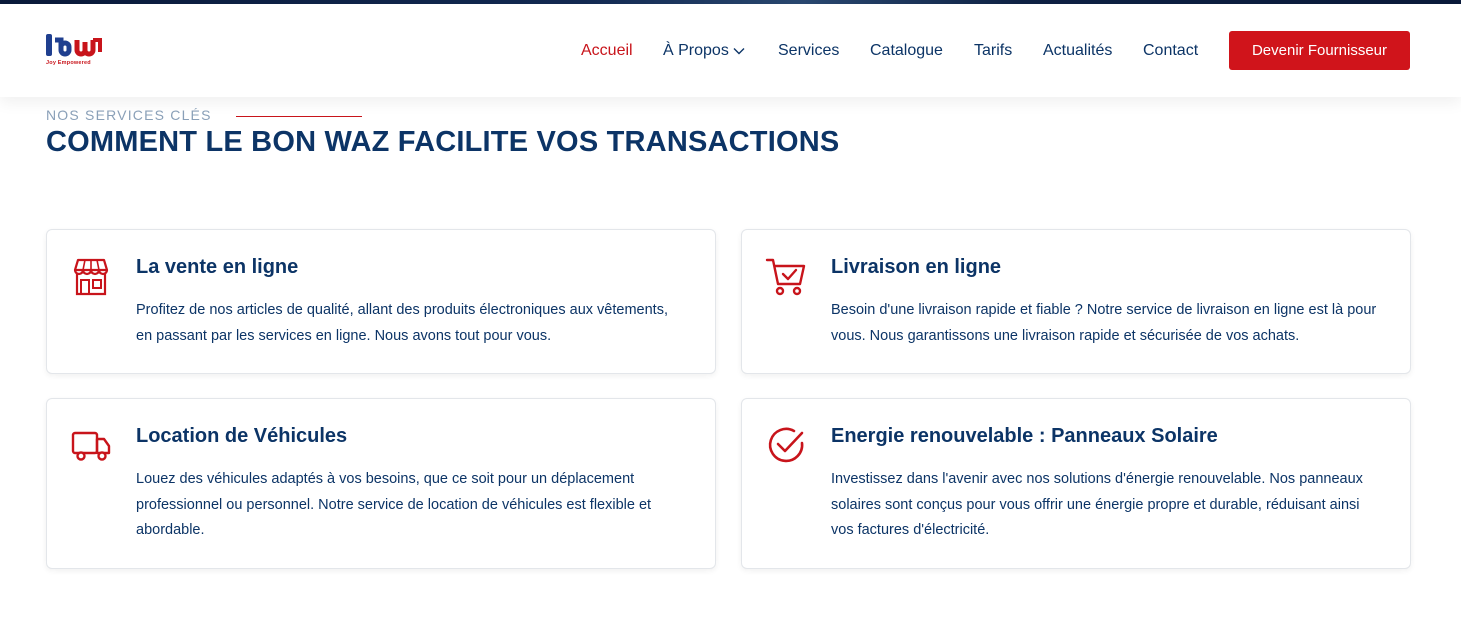  What do you see at coordinates (217, 267) in the screenshot?
I see `service-title: La vente en ligne` at bounding box center [217, 267].